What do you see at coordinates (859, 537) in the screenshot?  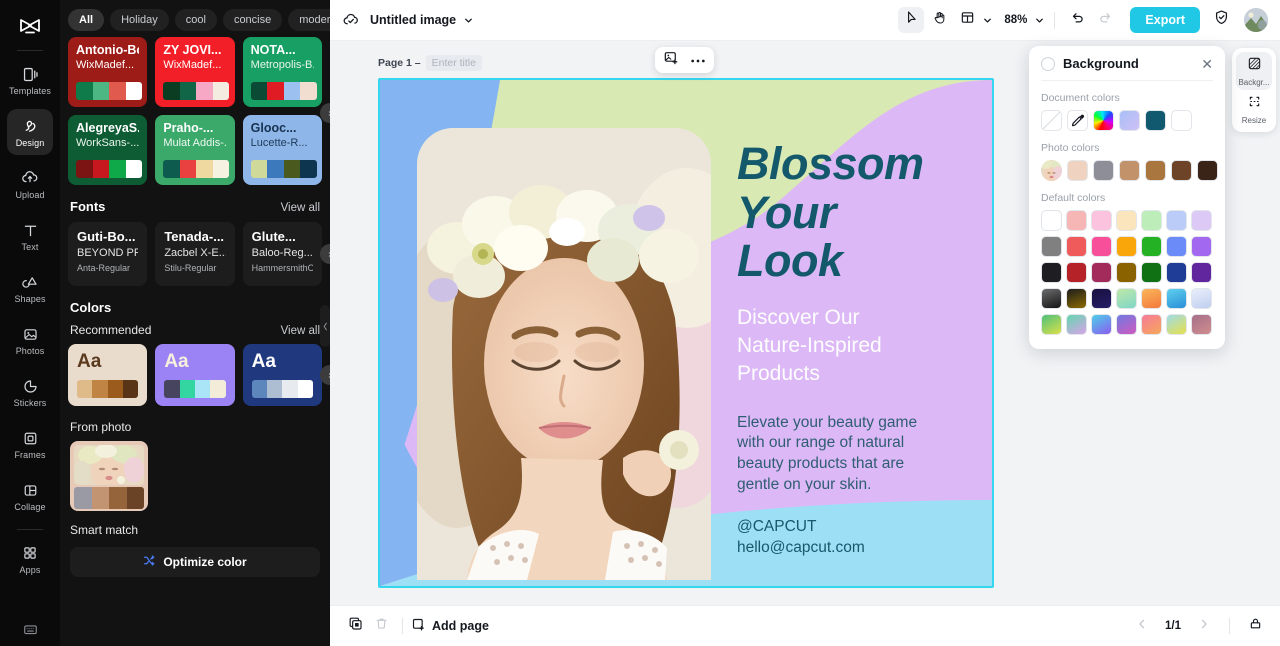 I see `canvas-contact-text: @CAPCUT hello@capcut.com` at bounding box center [859, 537].